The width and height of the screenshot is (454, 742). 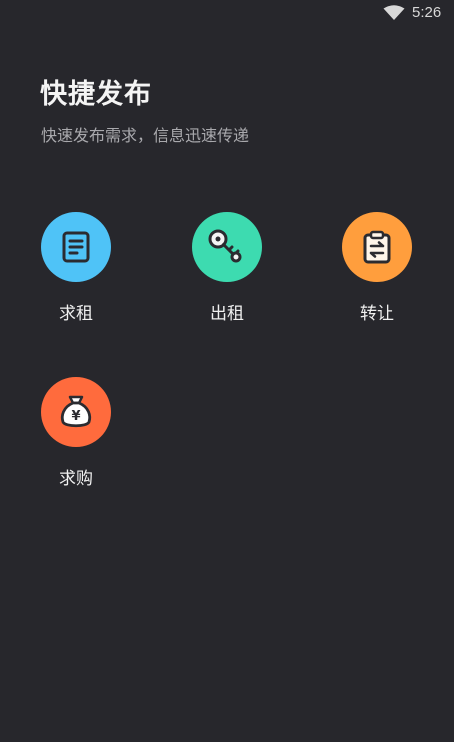 I want to click on page-subtitle: 快速发布需求，信息迅速传递, so click(x=145, y=135).